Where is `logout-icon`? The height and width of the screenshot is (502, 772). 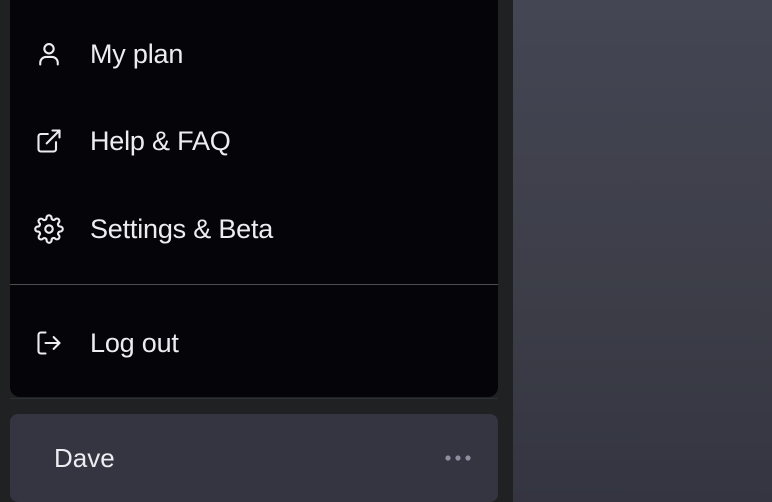 logout-icon is located at coordinates (49, 343).